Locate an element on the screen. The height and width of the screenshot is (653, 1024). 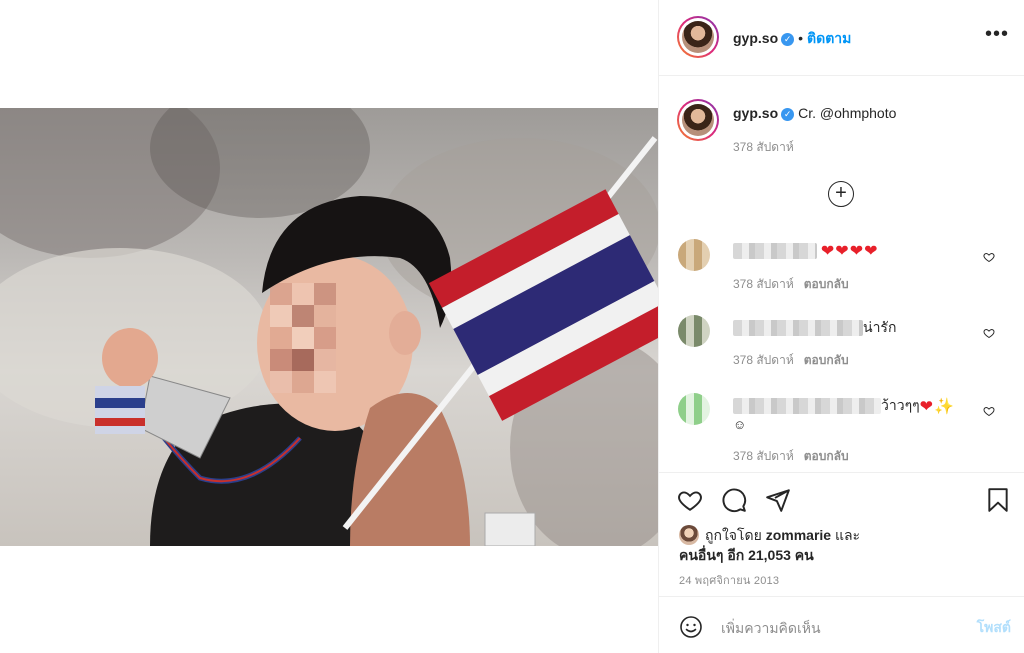
header-avatar is located at coordinates (698, 37).